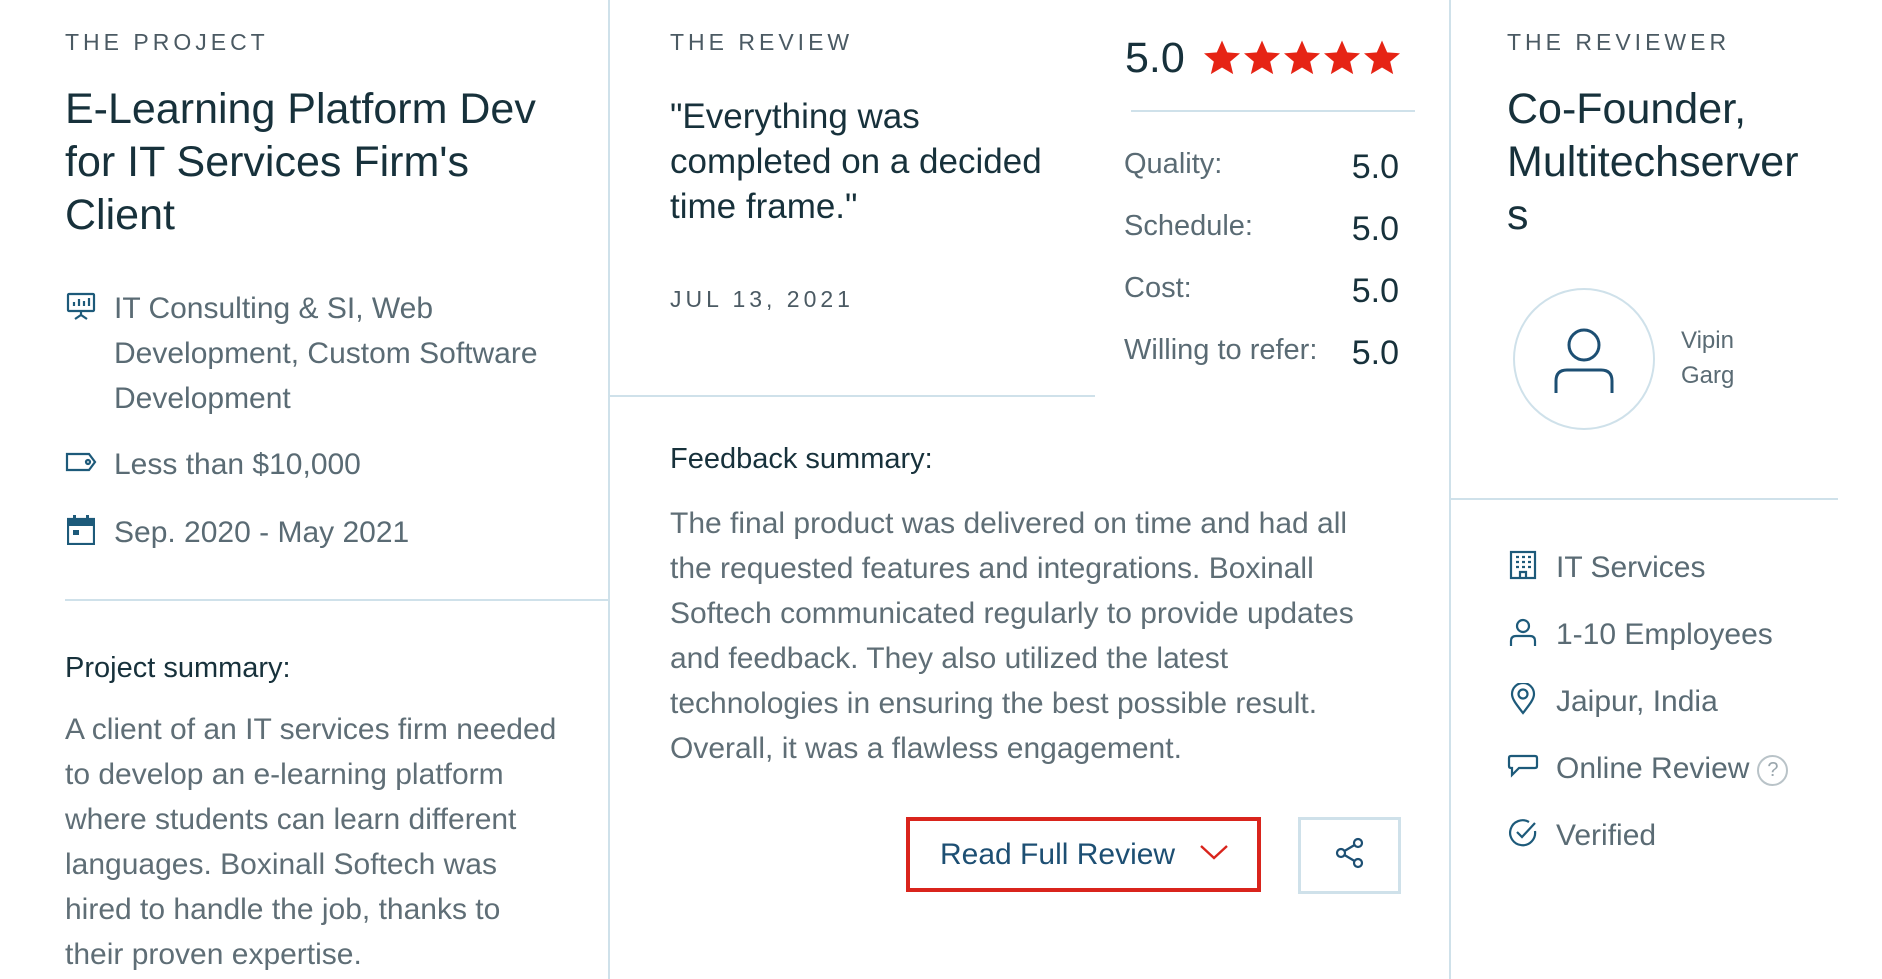 This screenshot has width=1882, height=979. I want to click on summary-line: to develop an e-learning platform, so click(284, 774).